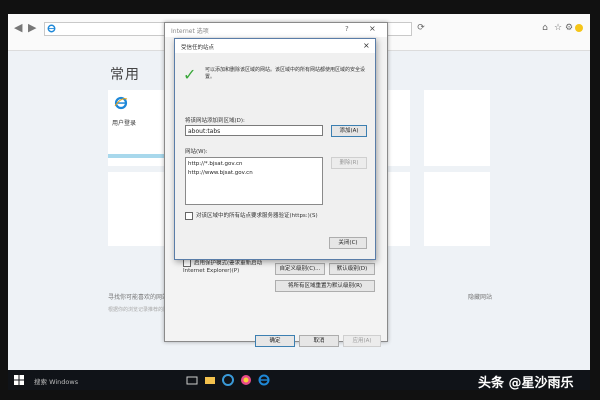 Image resolution: width=600 pixels, height=400 pixels. I want to click on refresh-icon: ⟳, so click(421, 28).